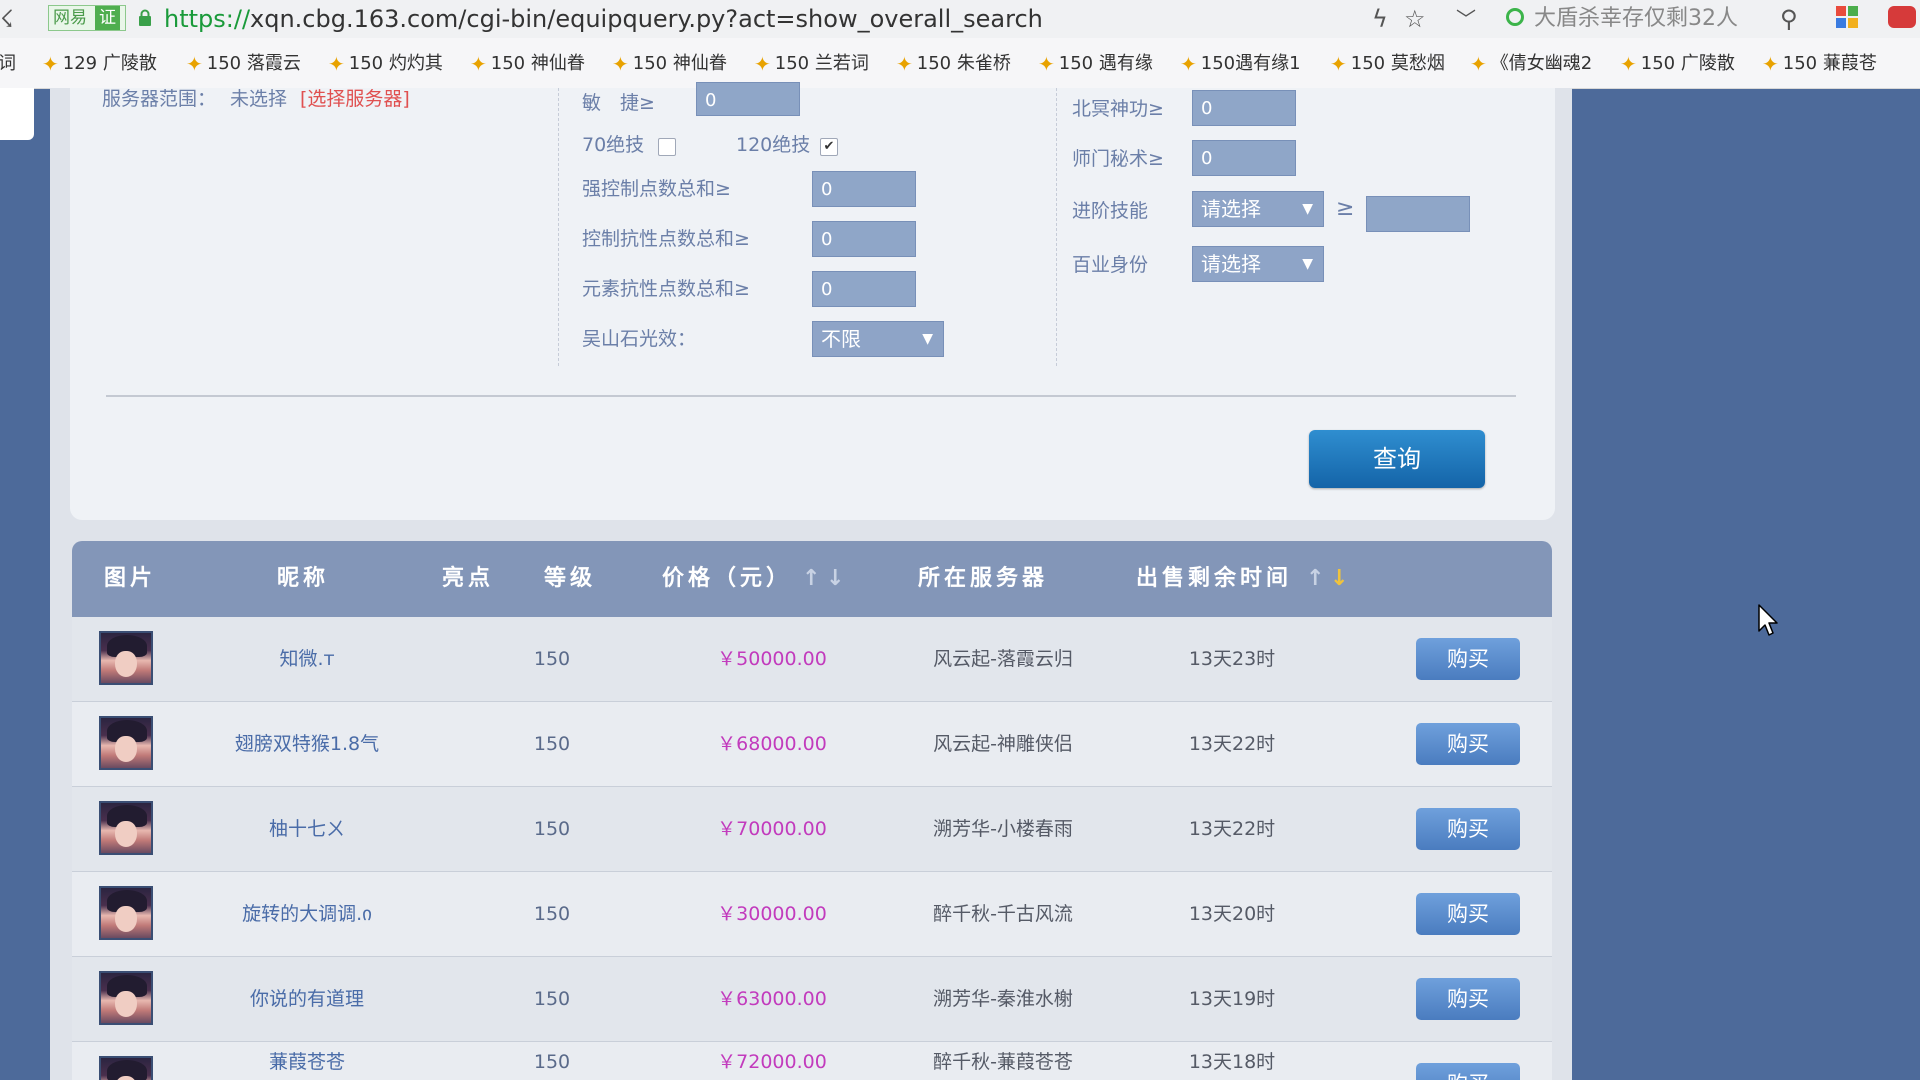 This screenshot has width=1920, height=1080. I want to click on game-icon, so click(1902, 17).